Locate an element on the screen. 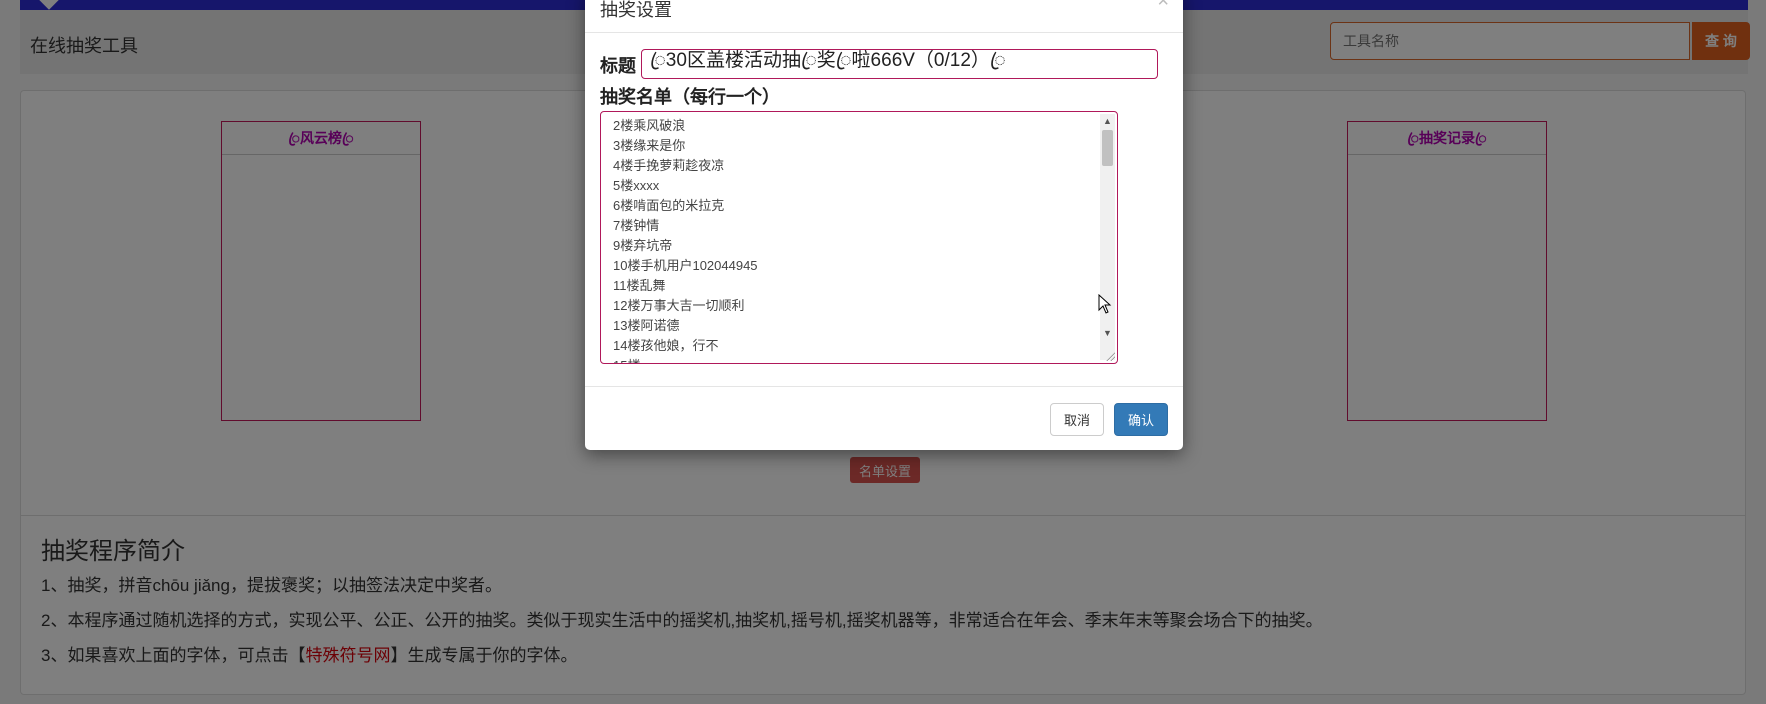  name-list-line: 9楼弃坑帝 is located at coordinates (643, 245).